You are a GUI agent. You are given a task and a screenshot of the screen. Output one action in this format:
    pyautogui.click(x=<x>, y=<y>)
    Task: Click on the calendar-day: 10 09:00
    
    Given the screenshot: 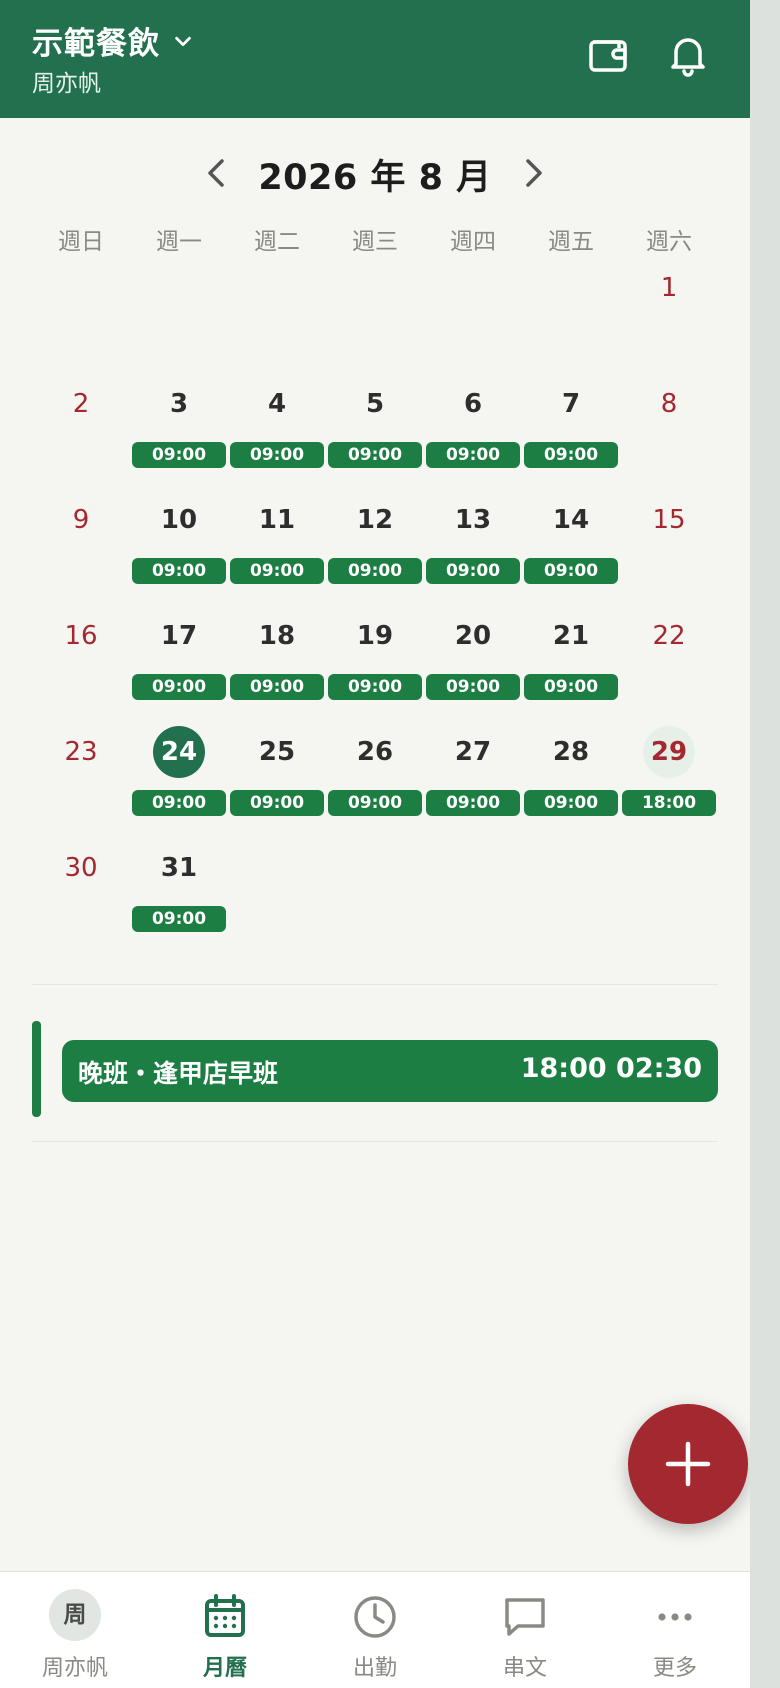 What is the action you would take?
    pyautogui.click(x=179, y=540)
    